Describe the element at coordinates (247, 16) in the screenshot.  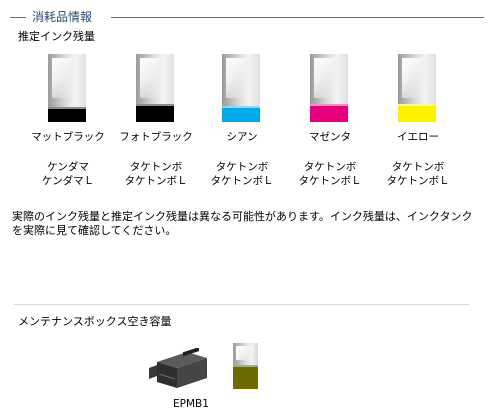
I see `consumables-section-header: 消耗品情報` at that location.